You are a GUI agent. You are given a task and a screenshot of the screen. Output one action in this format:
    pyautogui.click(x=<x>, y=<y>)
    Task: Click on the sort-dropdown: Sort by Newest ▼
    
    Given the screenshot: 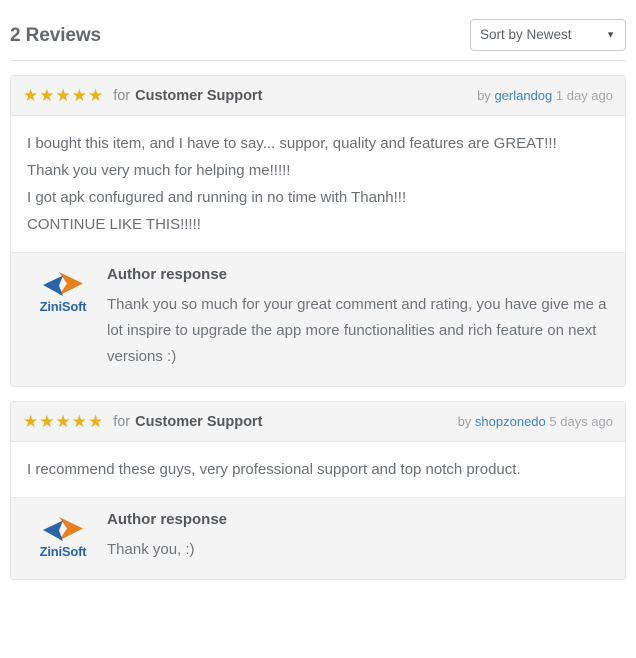 What is the action you would take?
    pyautogui.click(x=548, y=35)
    